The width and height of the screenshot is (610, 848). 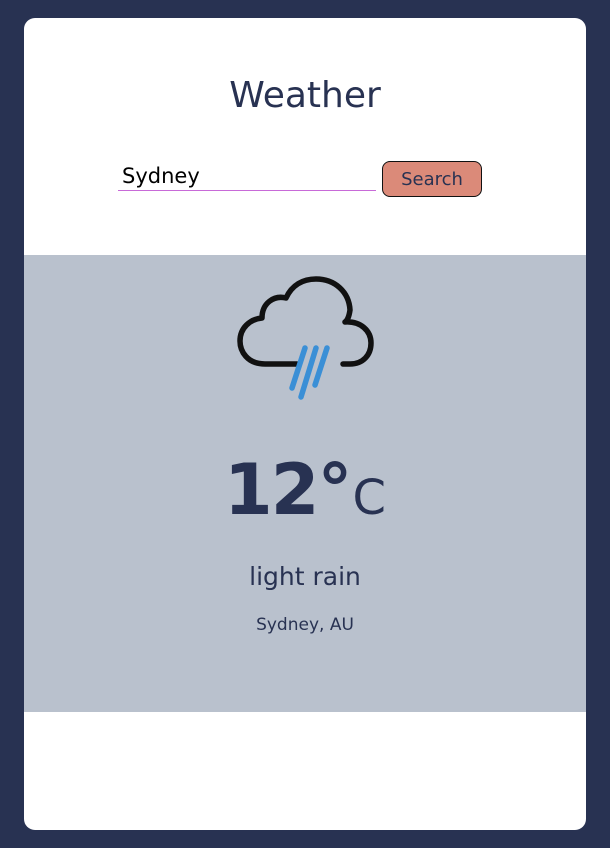 What do you see at coordinates (305, 338) in the screenshot?
I see `rain-cloud-icon` at bounding box center [305, 338].